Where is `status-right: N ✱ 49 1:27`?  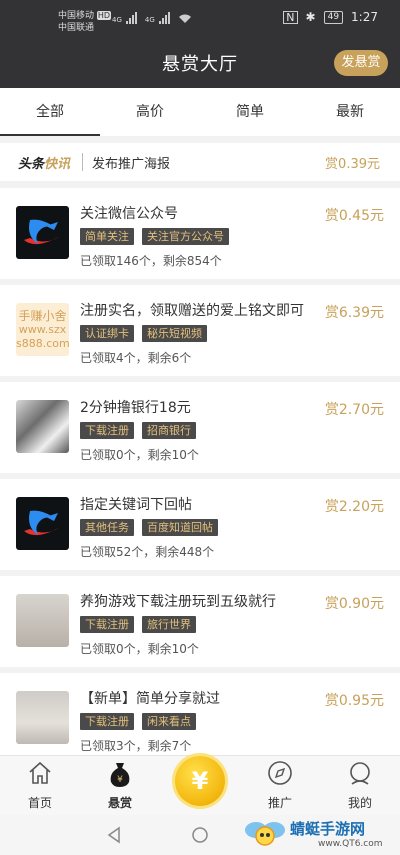 status-right: N ✱ 49 1:27 is located at coordinates (330, 17).